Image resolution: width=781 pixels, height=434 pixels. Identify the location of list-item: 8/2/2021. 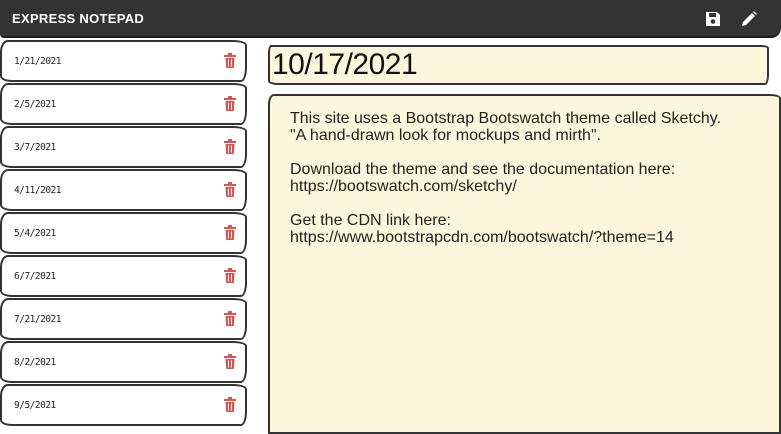
(123, 362).